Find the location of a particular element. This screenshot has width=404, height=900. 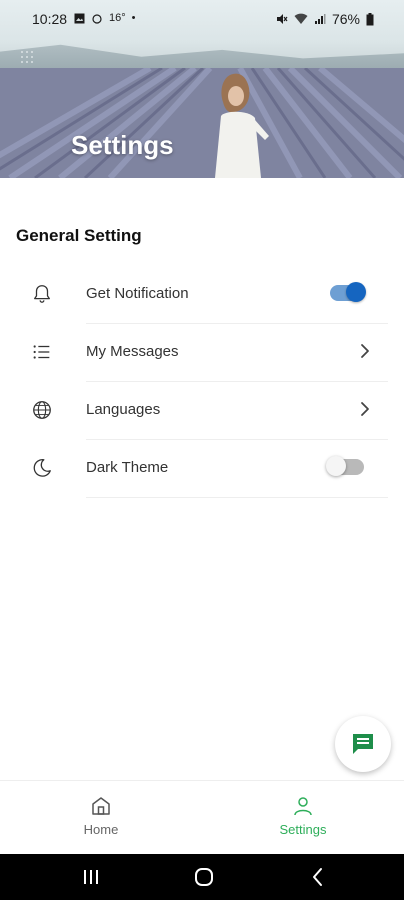

battery-icon is located at coordinates (370, 18).